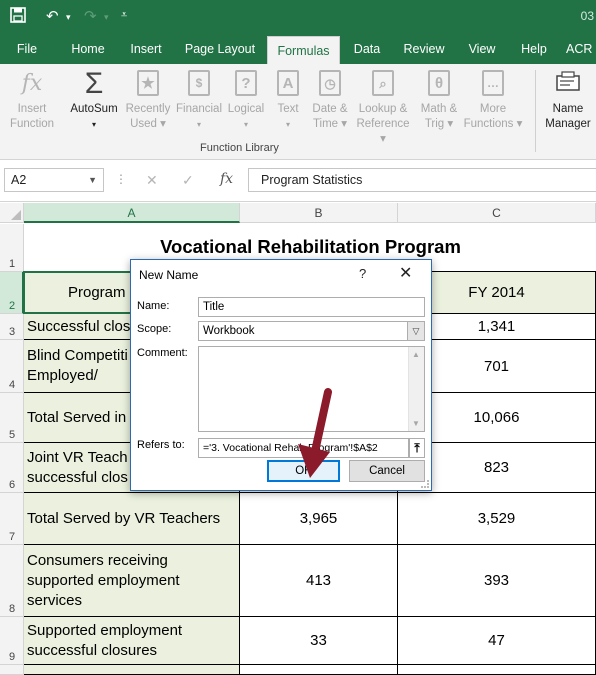 This screenshot has width=596, height=675. Describe the element at coordinates (303, 50) in the screenshot. I see `tab-formulas: Formulas` at that location.